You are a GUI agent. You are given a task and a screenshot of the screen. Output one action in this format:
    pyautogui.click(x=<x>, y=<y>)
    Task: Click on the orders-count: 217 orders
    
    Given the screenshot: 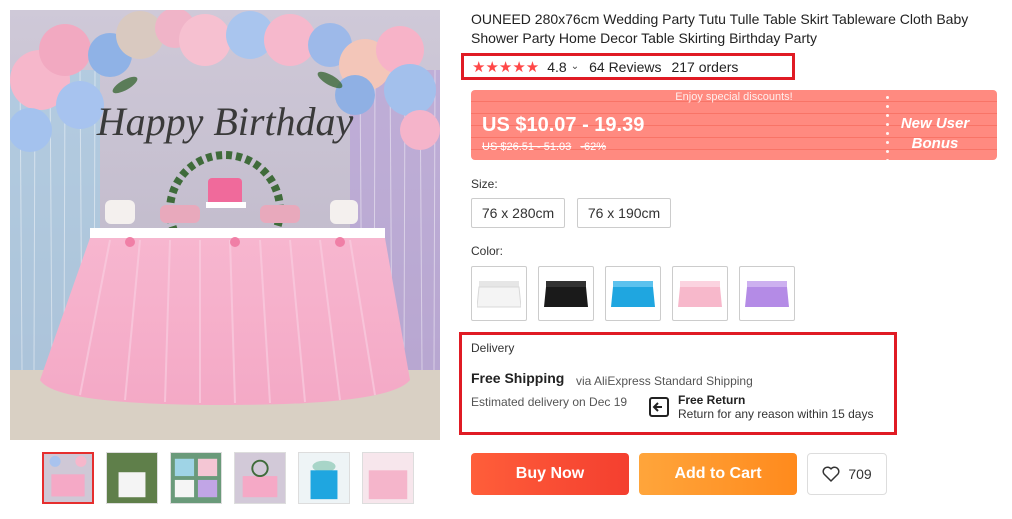 What is the action you would take?
    pyautogui.click(x=705, y=66)
    